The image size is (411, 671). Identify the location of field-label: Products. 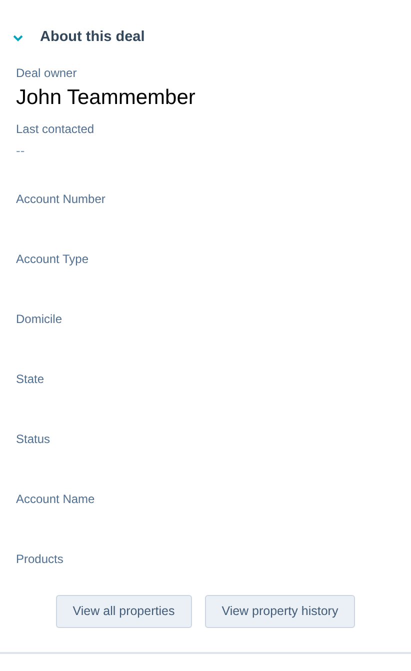
(40, 559).